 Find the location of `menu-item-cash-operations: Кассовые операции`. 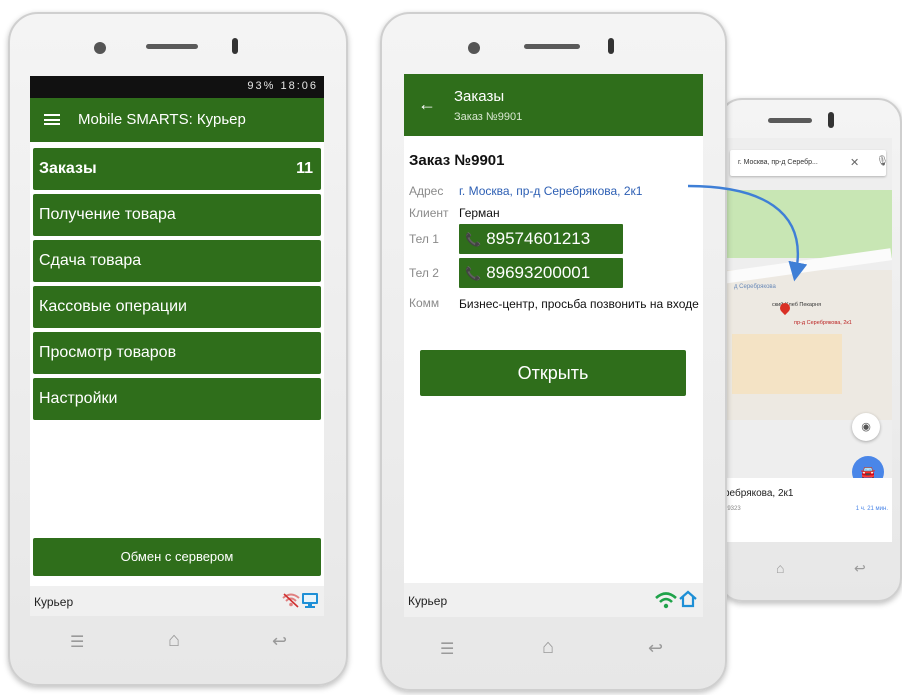

menu-item-cash-operations: Кассовые операции is located at coordinates (177, 307).